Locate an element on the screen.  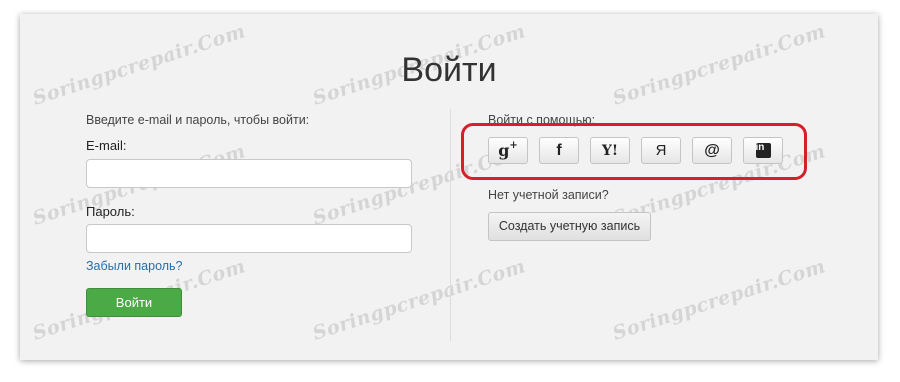
mail-ru-button: @ is located at coordinates (712, 150).